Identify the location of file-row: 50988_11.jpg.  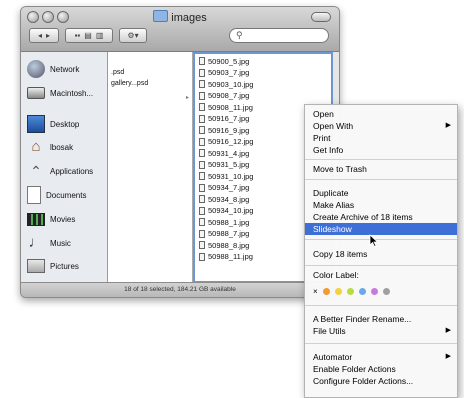
(226, 257).